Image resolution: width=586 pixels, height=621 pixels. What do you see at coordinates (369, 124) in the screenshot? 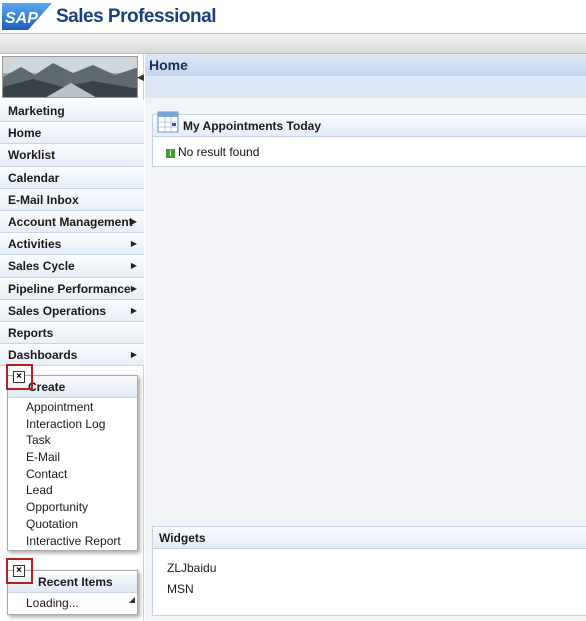
I see `appointments-panel-header: My Appointments Today` at bounding box center [369, 124].